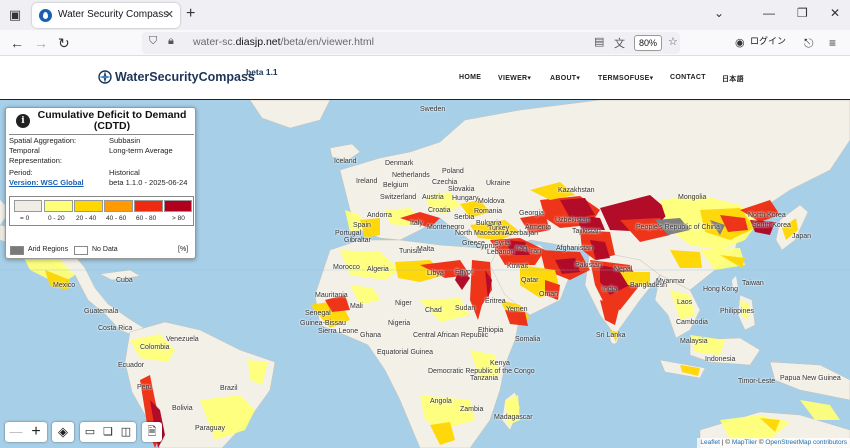 The width and height of the screenshot is (850, 448). Describe the element at coordinates (15, 15) in the screenshot. I see `tab-list-icon: ▣` at that location.